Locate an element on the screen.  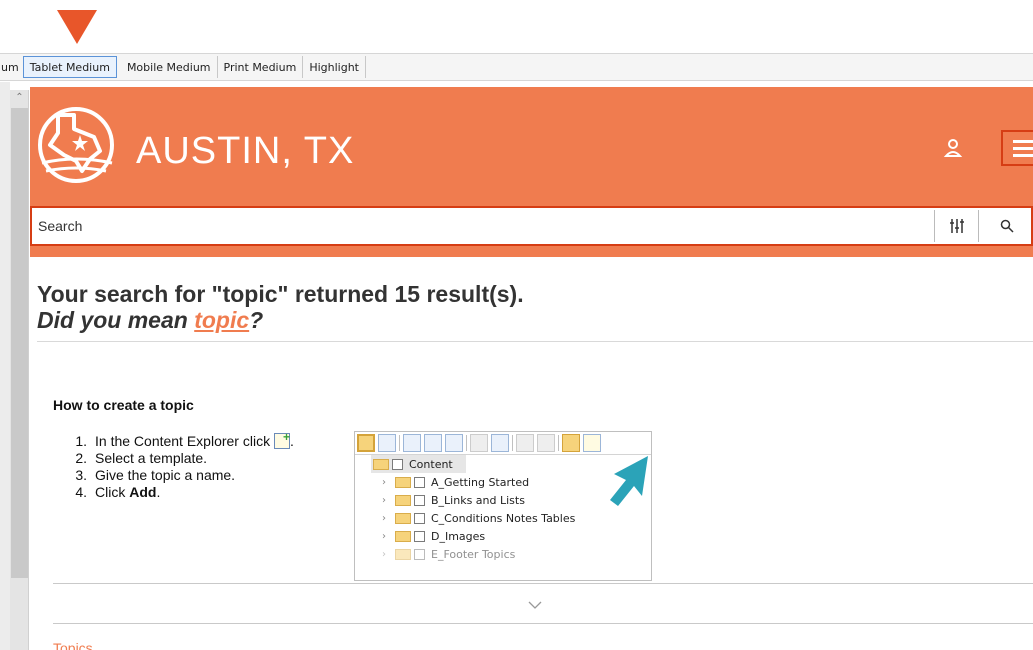
step-number: 4. is located at coordinates (81, 492).